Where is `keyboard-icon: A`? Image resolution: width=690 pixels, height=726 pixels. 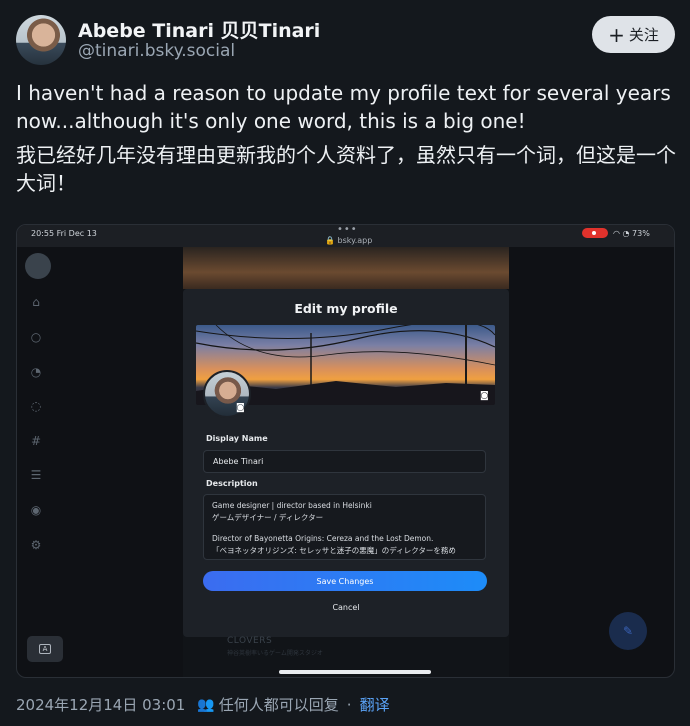
keyboard-icon: A is located at coordinates (45, 649).